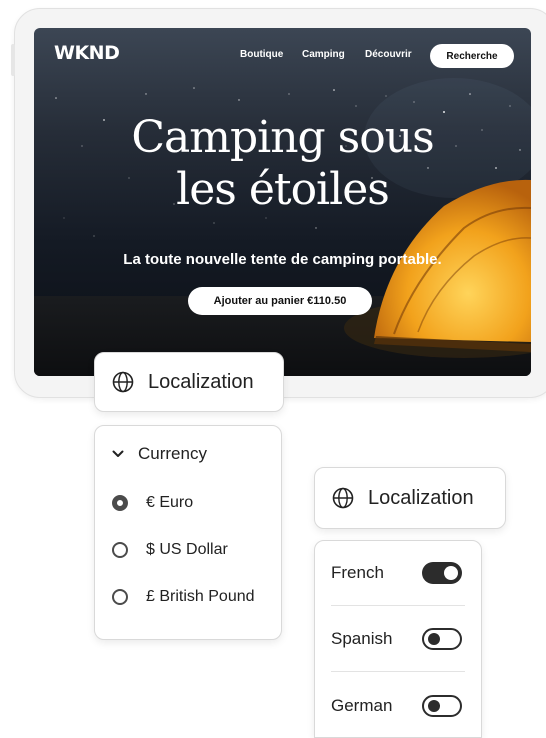  What do you see at coordinates (323, 54) in the screenshot?
I see `nav-link-camping: Camping` at bounding box center [323, 54].